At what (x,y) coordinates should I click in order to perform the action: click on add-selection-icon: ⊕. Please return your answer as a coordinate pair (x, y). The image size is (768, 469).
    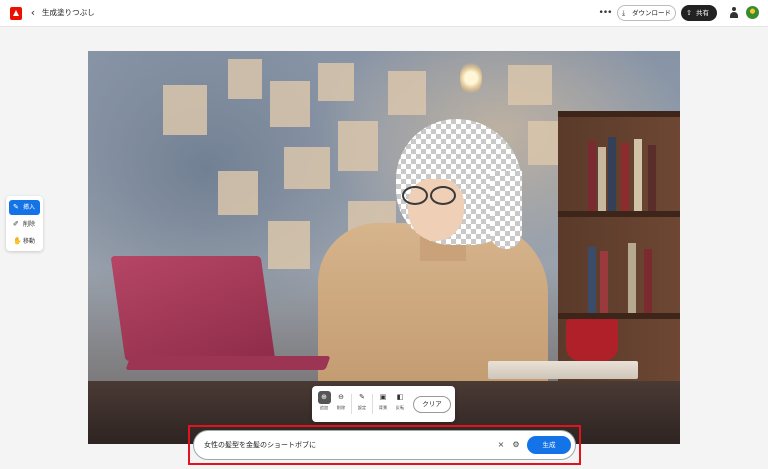
    Looking at the image, I should click on (324, 397).